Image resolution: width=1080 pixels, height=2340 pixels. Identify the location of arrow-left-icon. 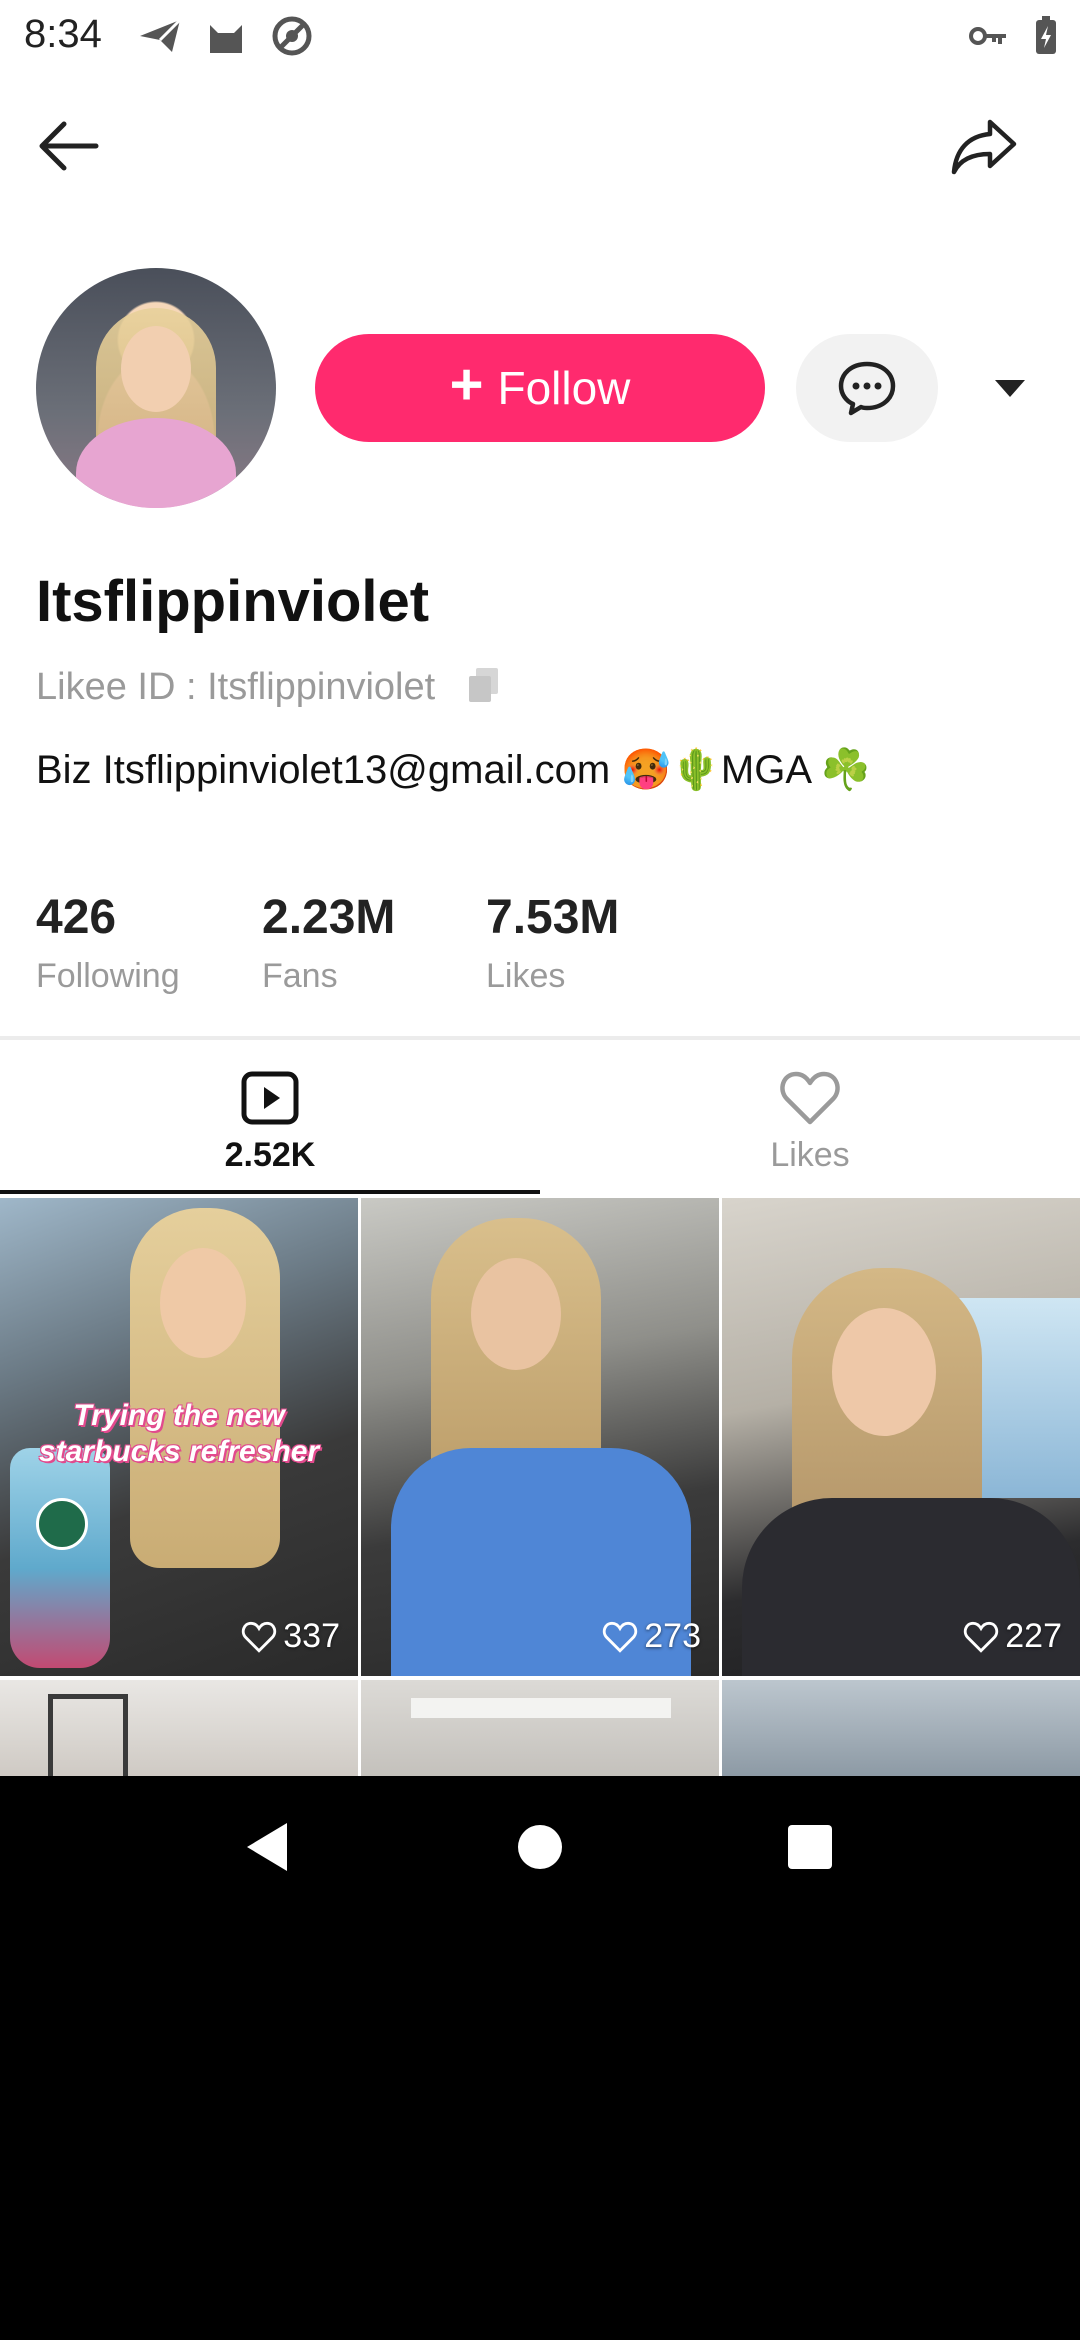
(69, 146).